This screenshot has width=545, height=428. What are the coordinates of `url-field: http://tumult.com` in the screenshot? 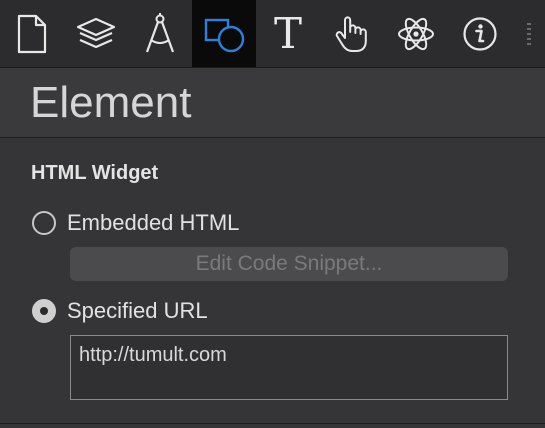 It's located at (289, 367).